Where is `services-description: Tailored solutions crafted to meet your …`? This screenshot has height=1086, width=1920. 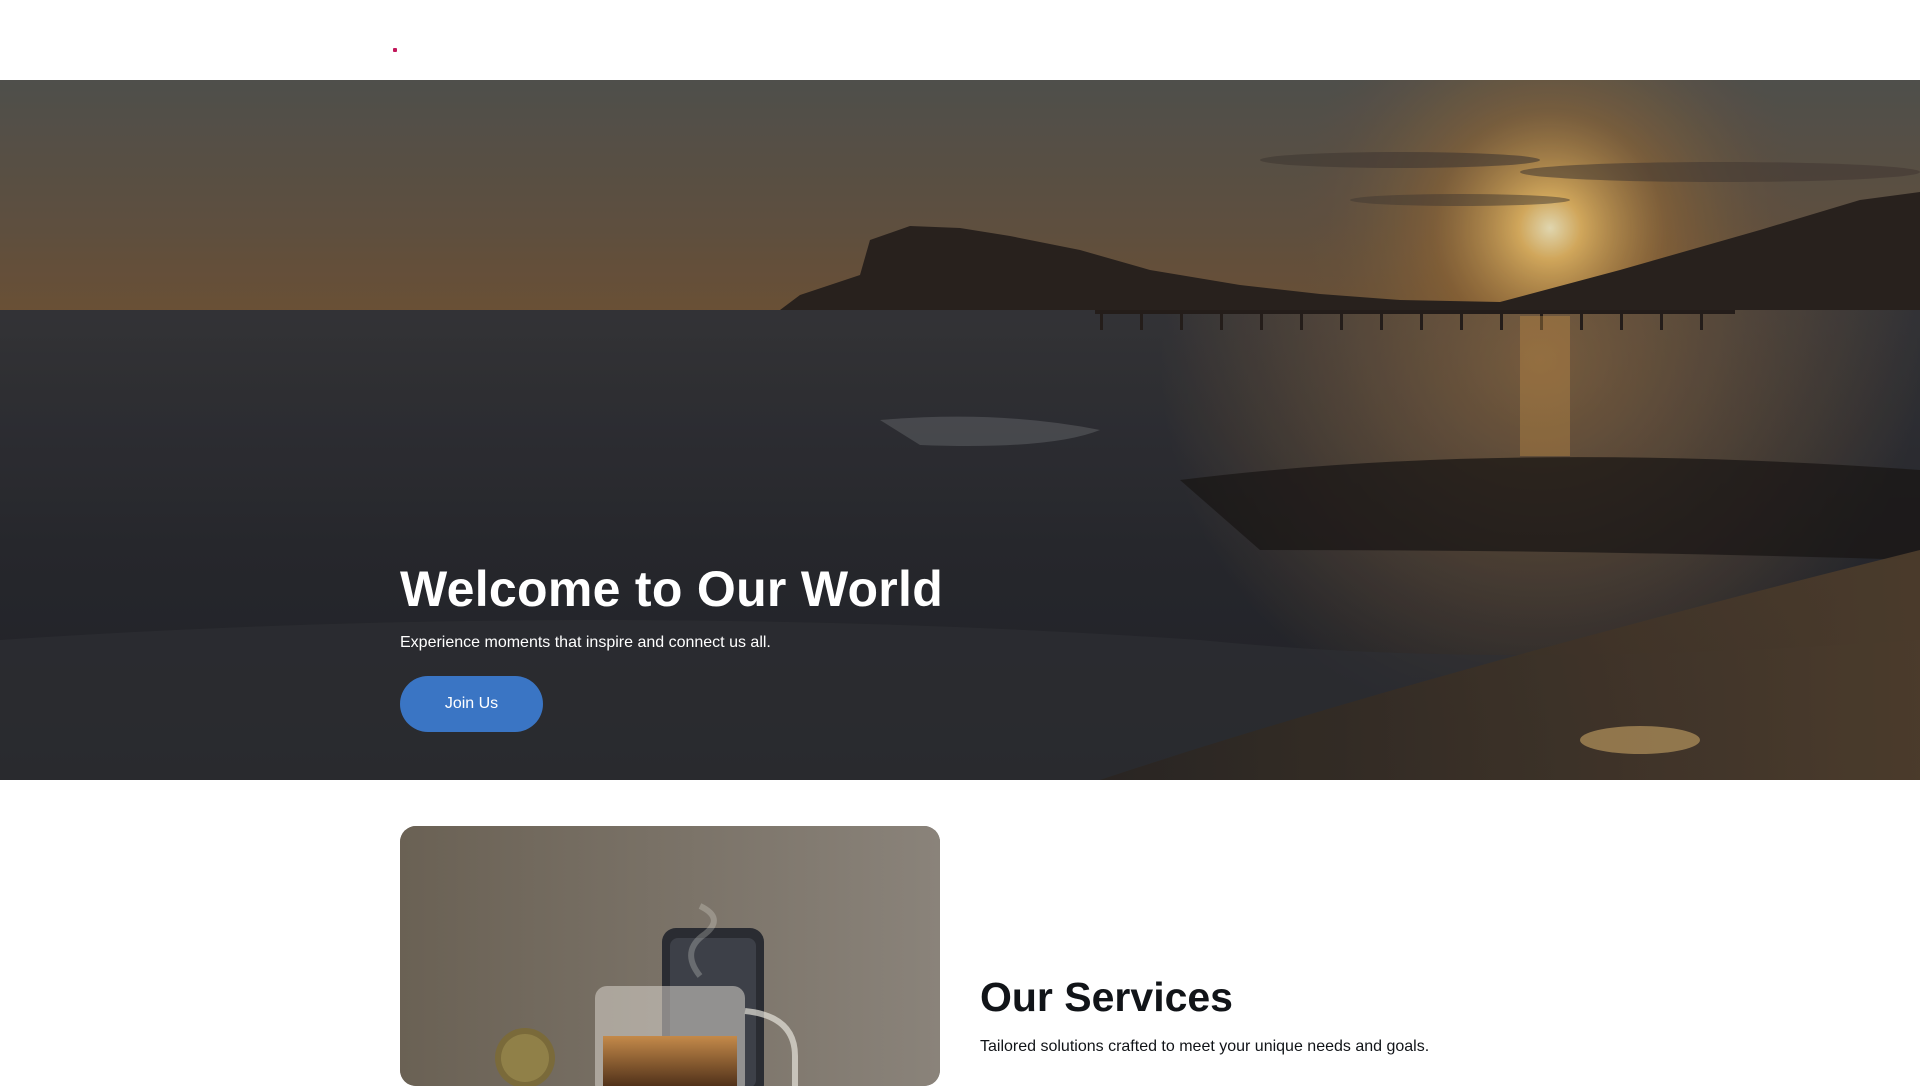
services-description: Tailored solutions crafted to meet your … is located at coordinates (1205, 1046).